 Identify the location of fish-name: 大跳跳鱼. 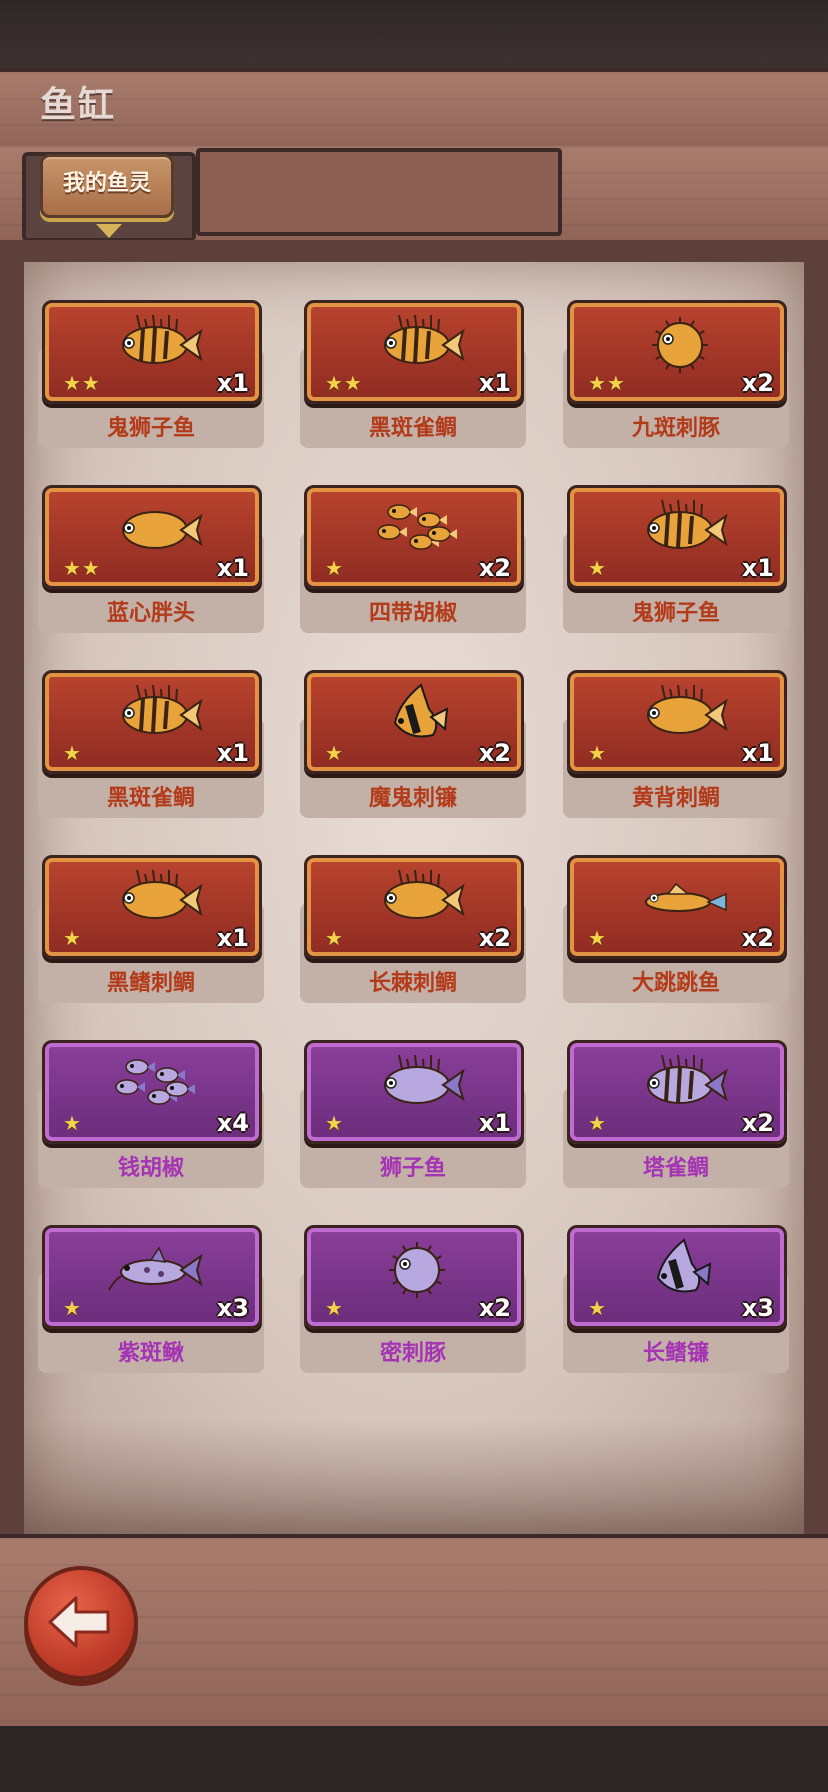
(675, 983).